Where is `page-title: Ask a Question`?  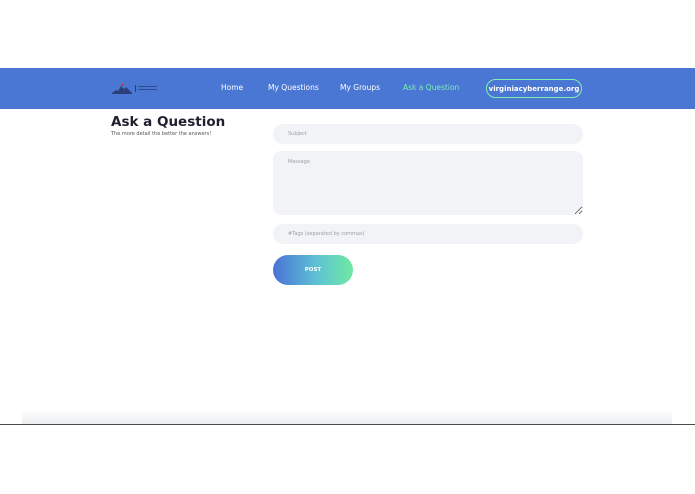 page-title: Ask a Question is located at coordinates (168, 122).